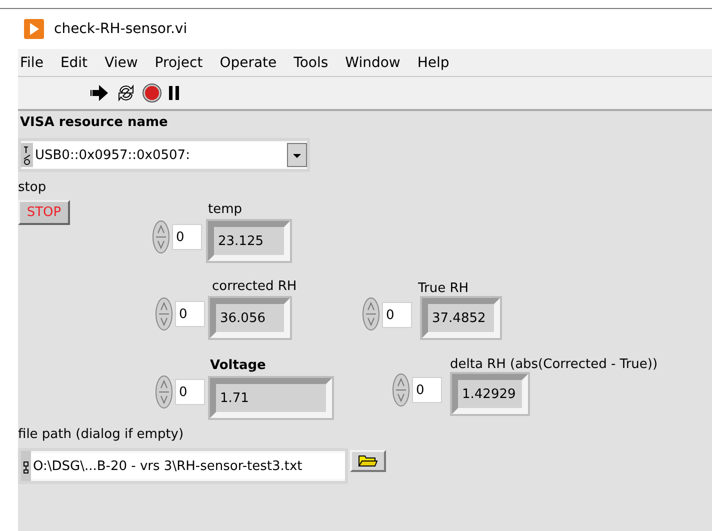 This screenshot has height=531, width=712. What do you see at coordinates (179, 62) in the screenshot?
I see `menu-item: Project` at bounding box center [179, 62].